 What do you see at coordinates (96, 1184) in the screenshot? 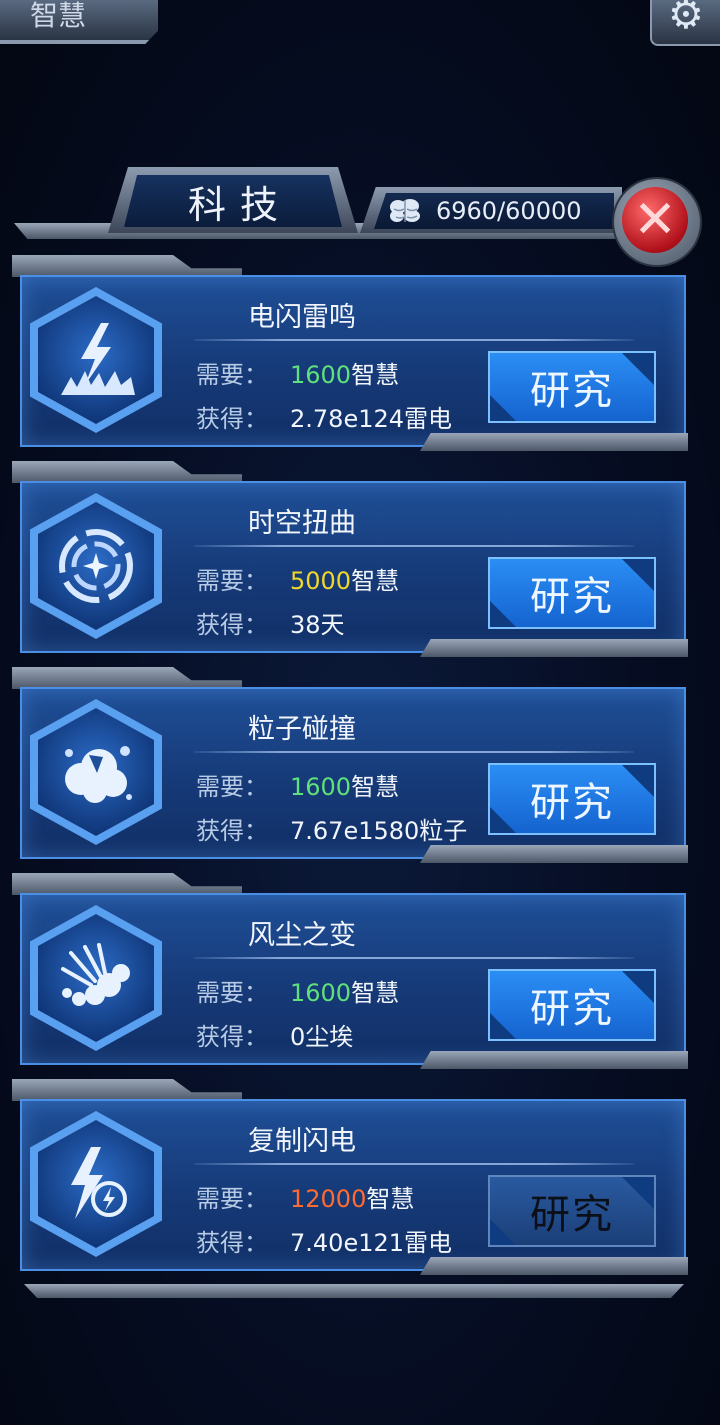
I see `copy-lightning-icon` at bounding box center [96, 1184].